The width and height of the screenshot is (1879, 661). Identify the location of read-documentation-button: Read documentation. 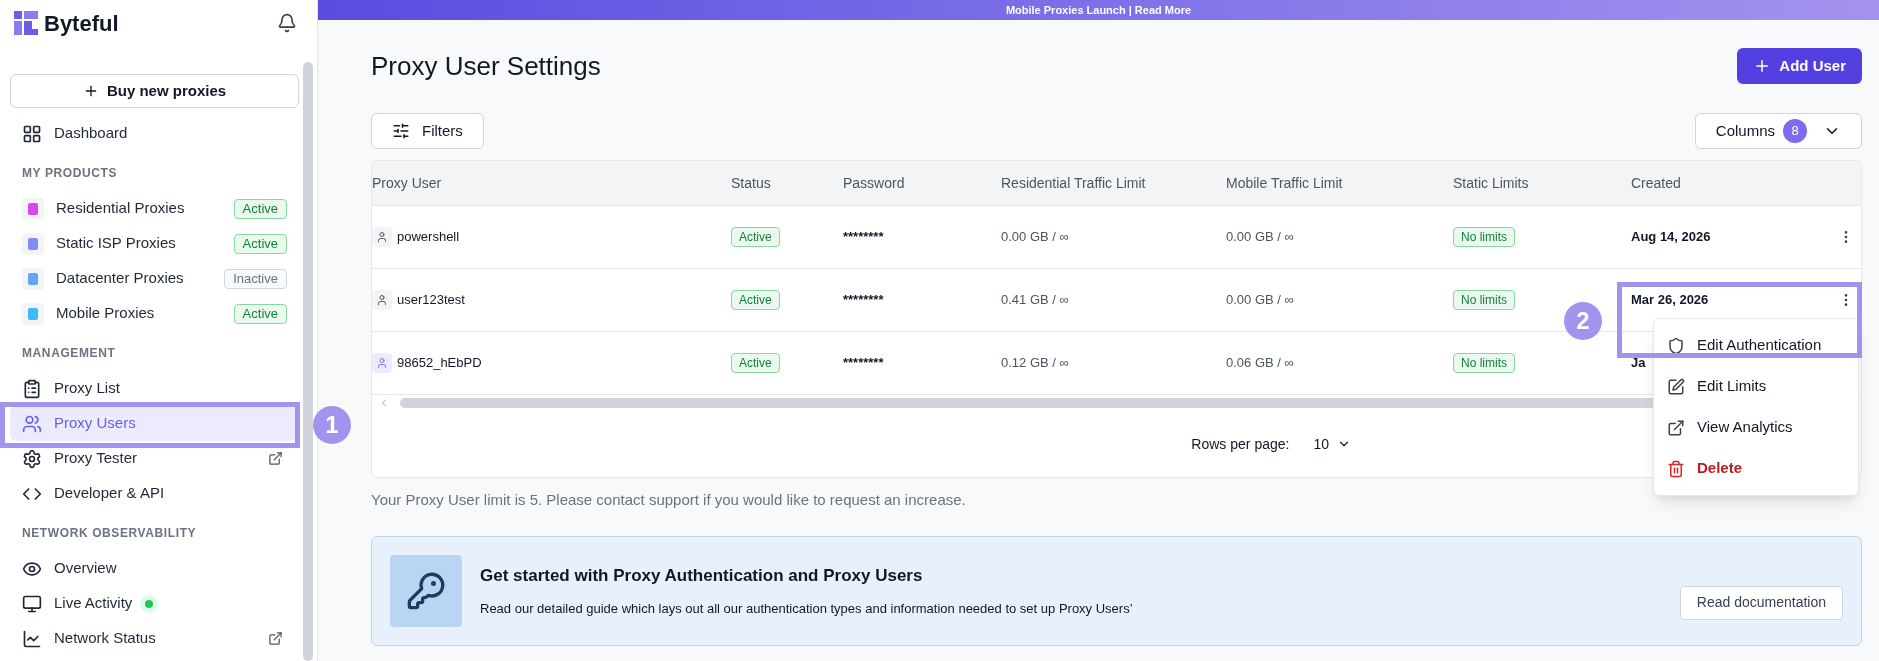
(1761, 602).